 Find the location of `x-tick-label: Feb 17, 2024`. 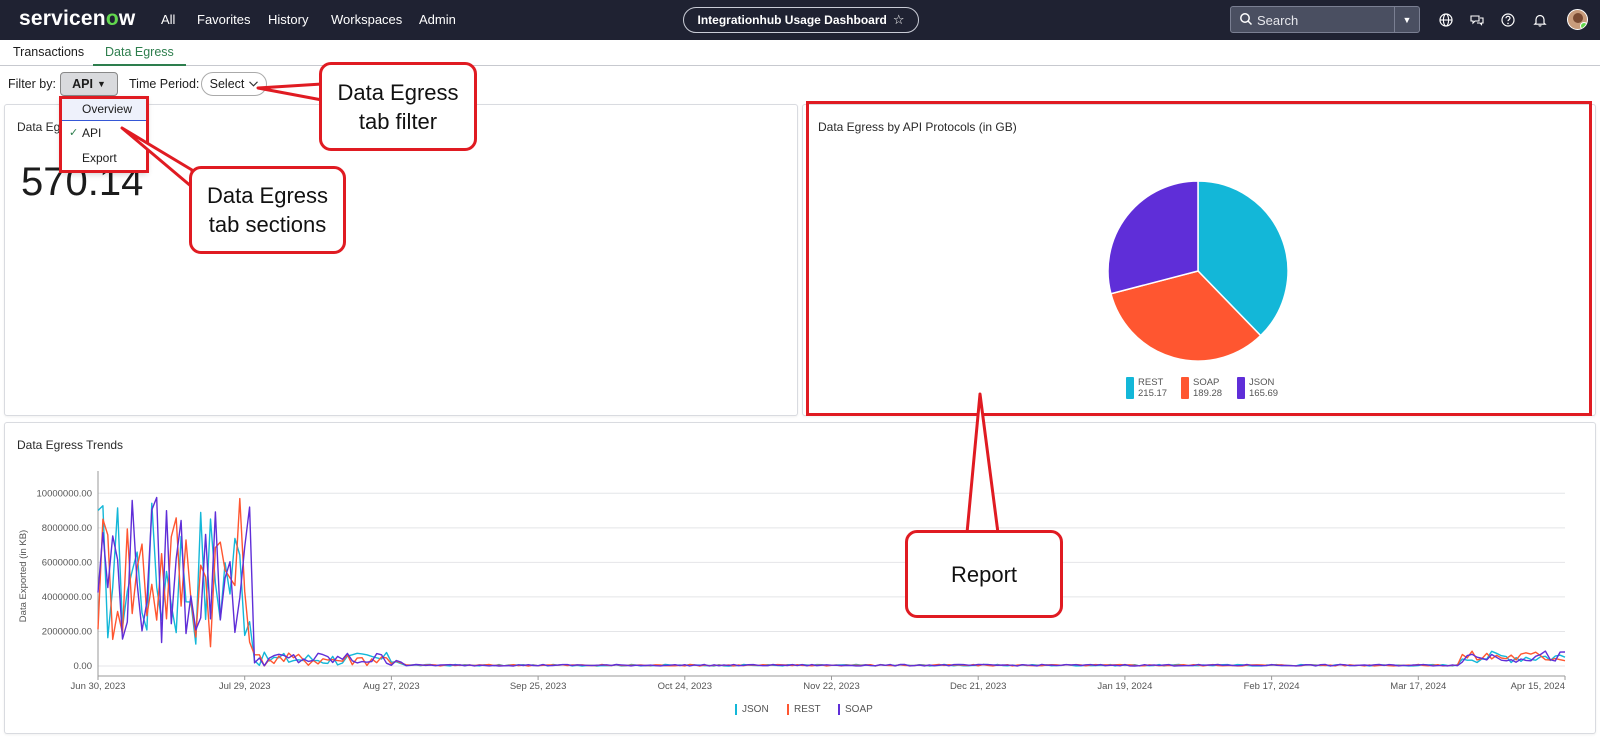

x-tick-label: Feb 17, 2024 is located at coordinates (1272, 686).